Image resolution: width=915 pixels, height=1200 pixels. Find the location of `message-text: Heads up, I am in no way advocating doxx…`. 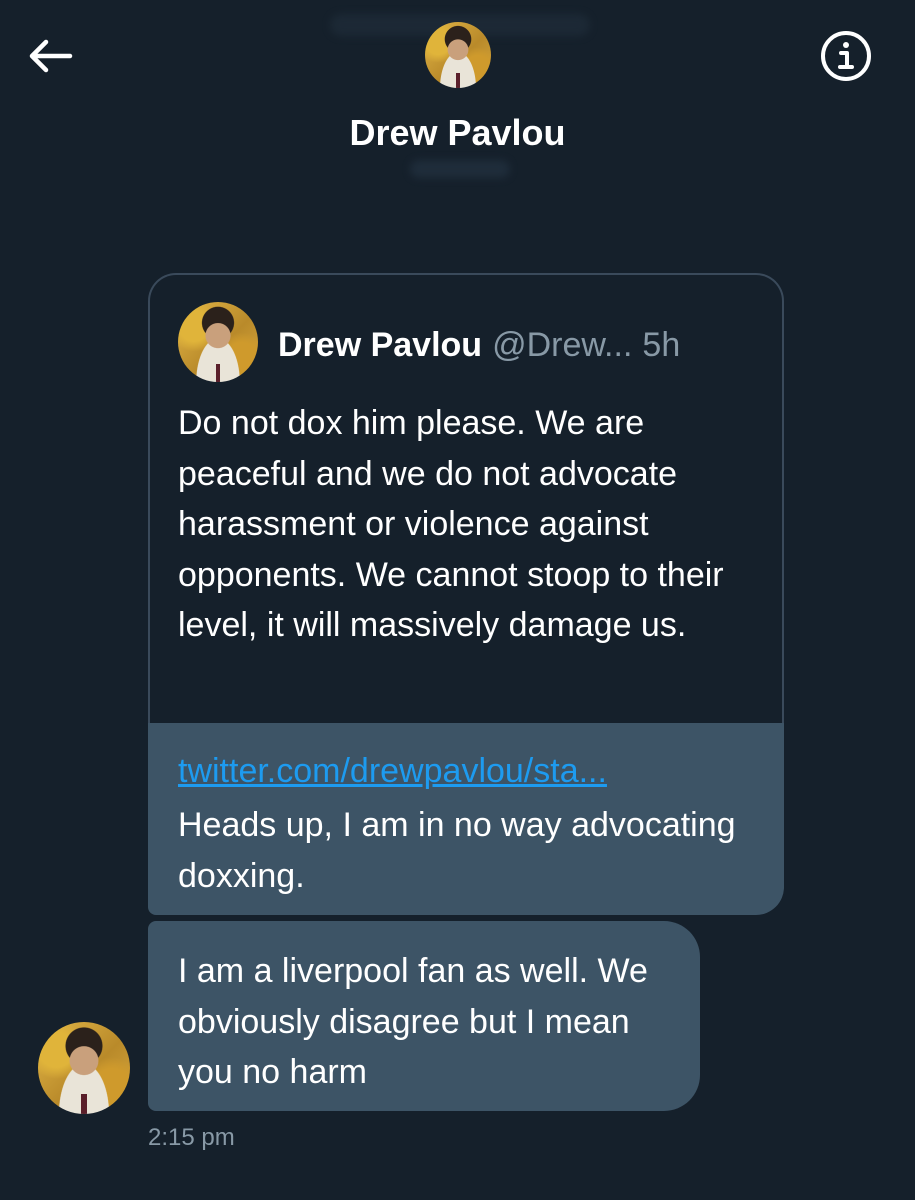

message-text: Heads up, I am in no way advocating doxx… is located at coordinates (457, 850).